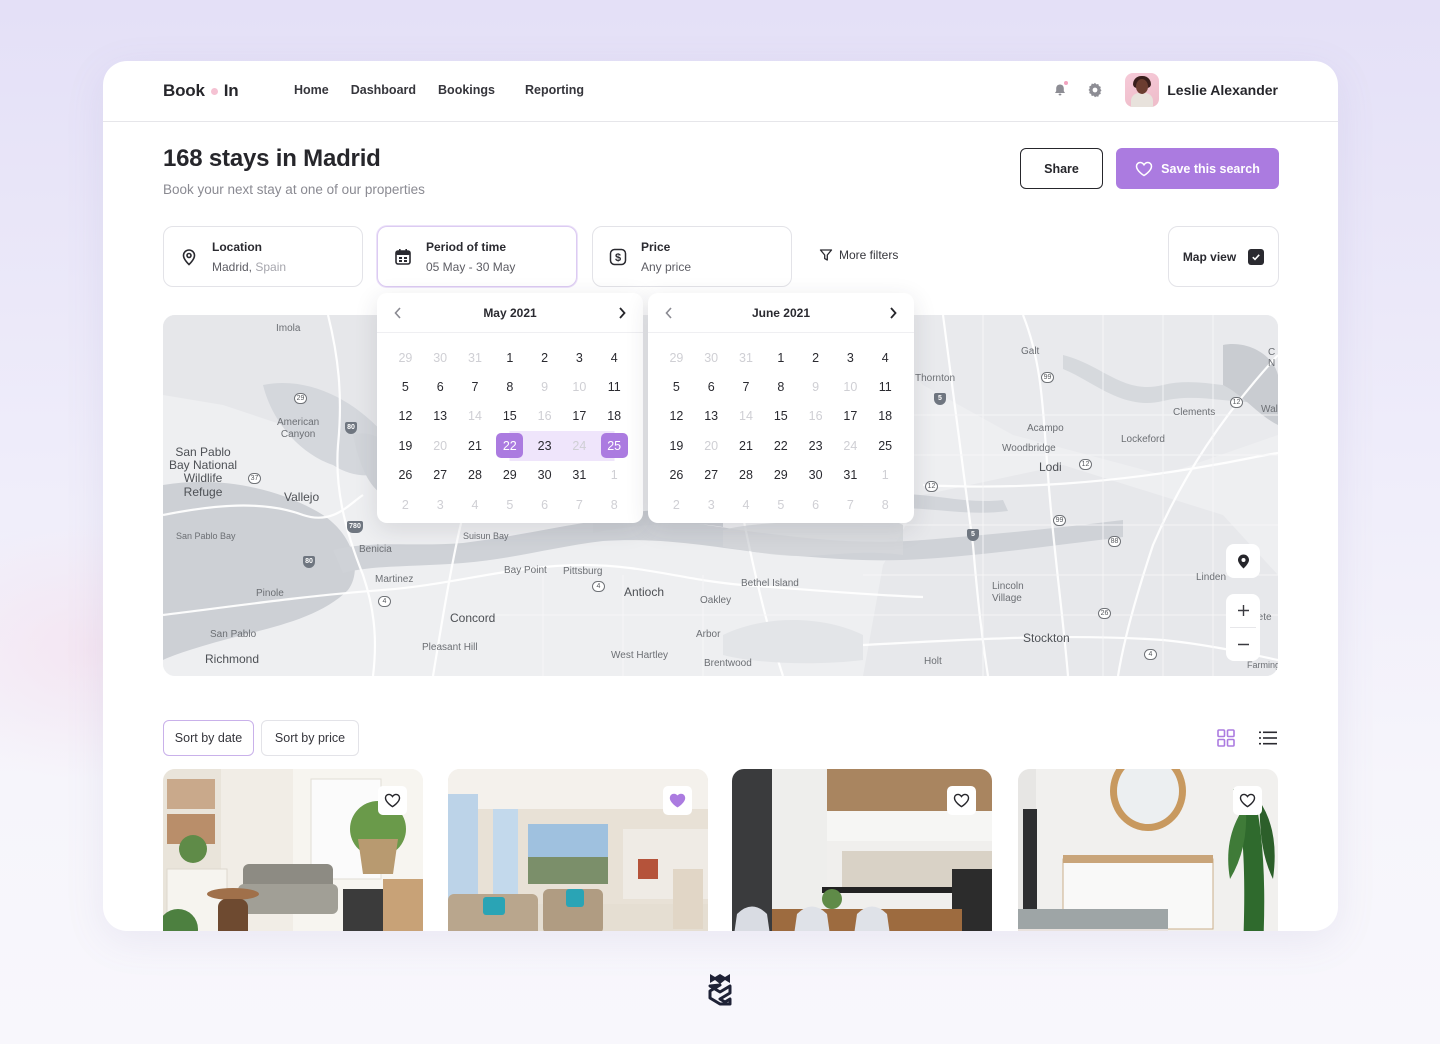 The image size is (1440, 1044). Describe the element at coordinates (1223, 256) in the screenshot. I see `map-view-toggle: Map view` at that location.